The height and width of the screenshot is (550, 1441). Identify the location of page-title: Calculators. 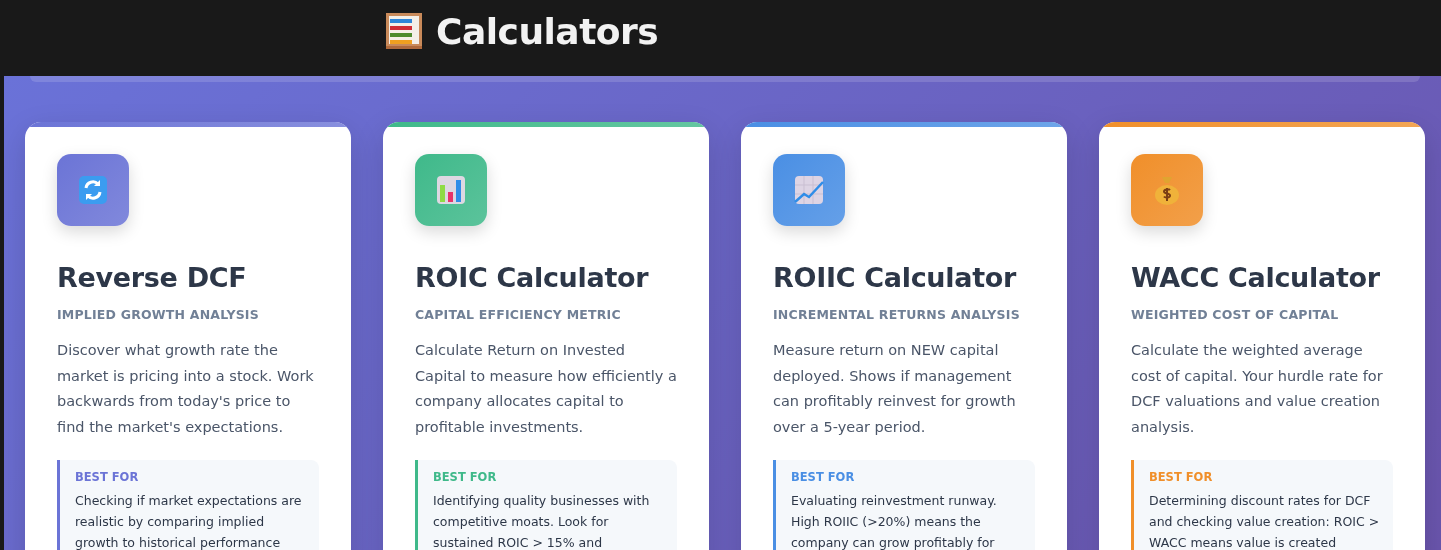
(547, 31).